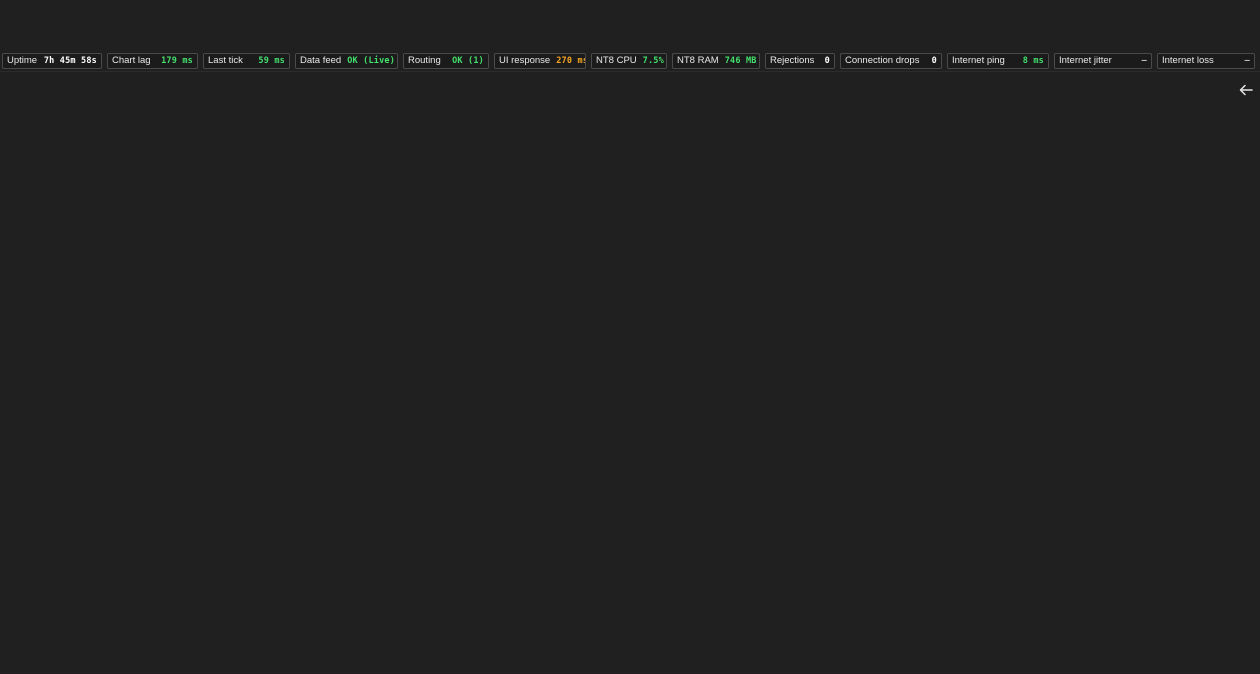 This screenshot has height=674, width=1260. I want to click on chip-value: 179 ms, so click(177, 60).